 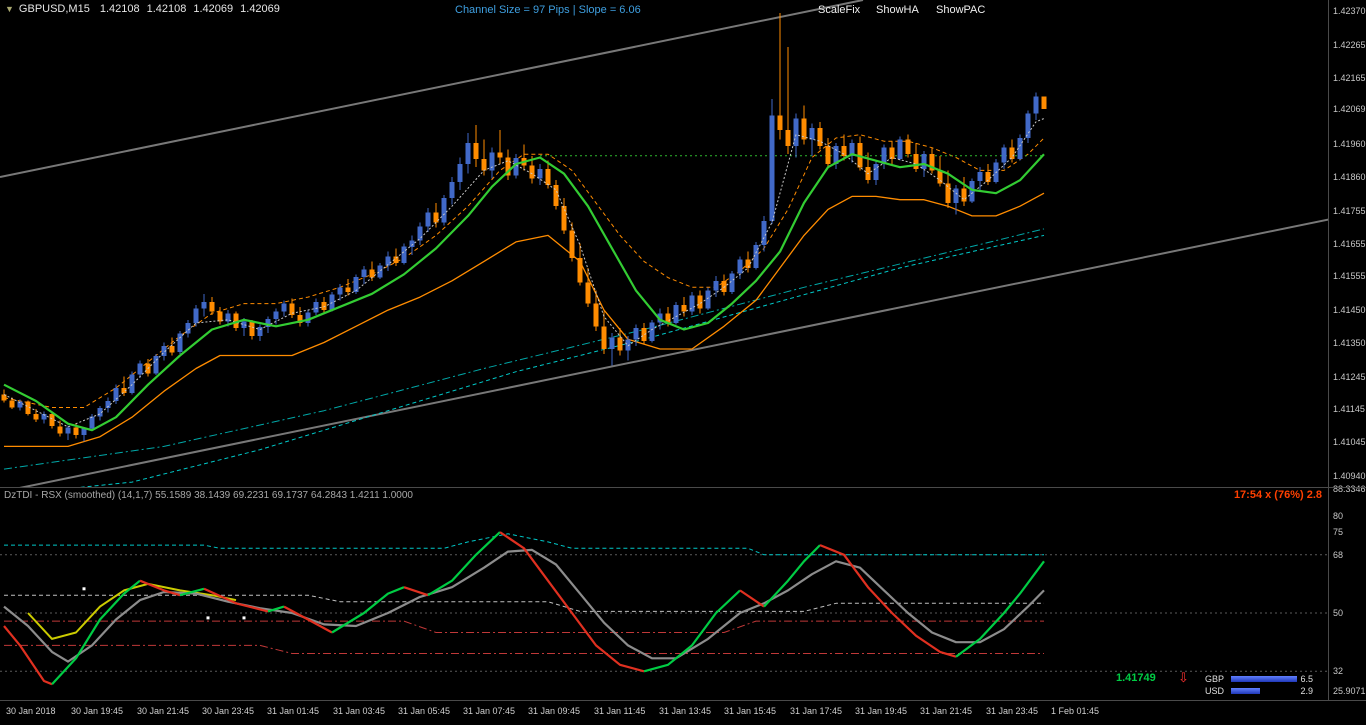 What do you see at coordinates (9, 9) in the screenshot?
I see `symbol-dropdown-icon: ▼` at bounding box center [9, 9].